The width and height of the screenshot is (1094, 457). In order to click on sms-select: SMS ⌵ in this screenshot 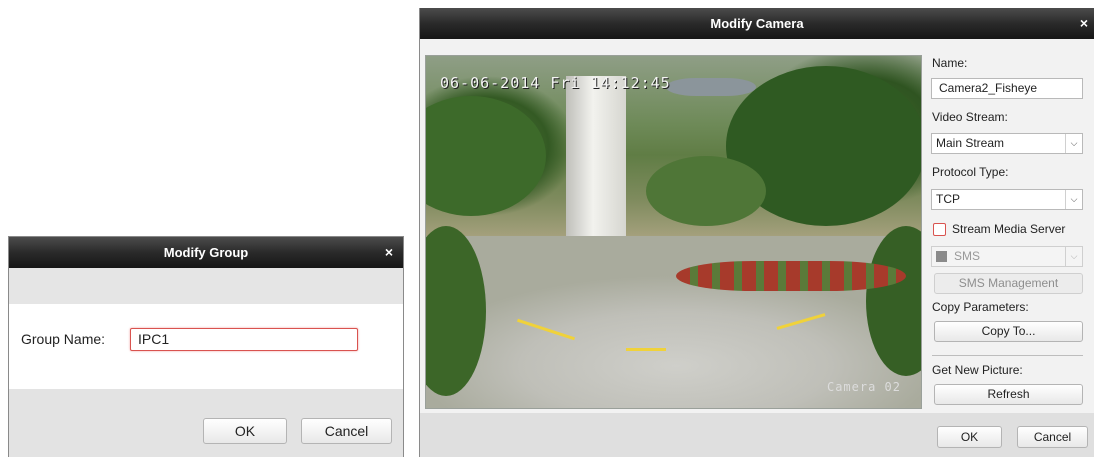, I will do `click(1007, 256)`.